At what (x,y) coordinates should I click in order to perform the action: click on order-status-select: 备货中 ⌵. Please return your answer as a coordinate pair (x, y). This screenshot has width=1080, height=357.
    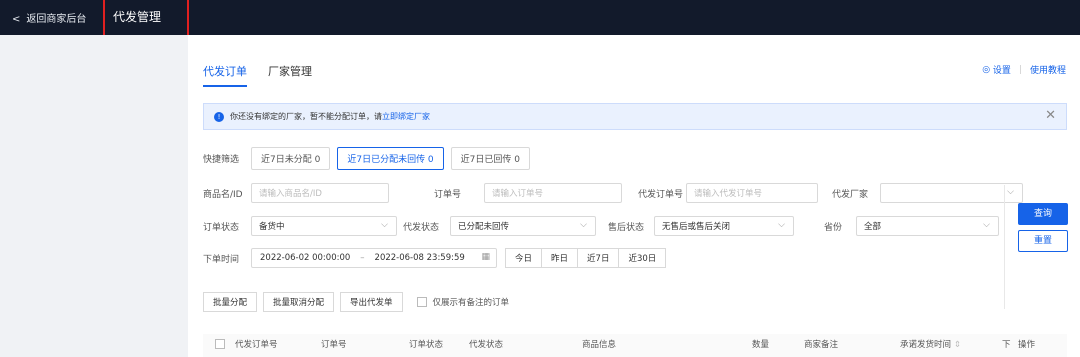
    Looking at the image, I should click on (324, 226).